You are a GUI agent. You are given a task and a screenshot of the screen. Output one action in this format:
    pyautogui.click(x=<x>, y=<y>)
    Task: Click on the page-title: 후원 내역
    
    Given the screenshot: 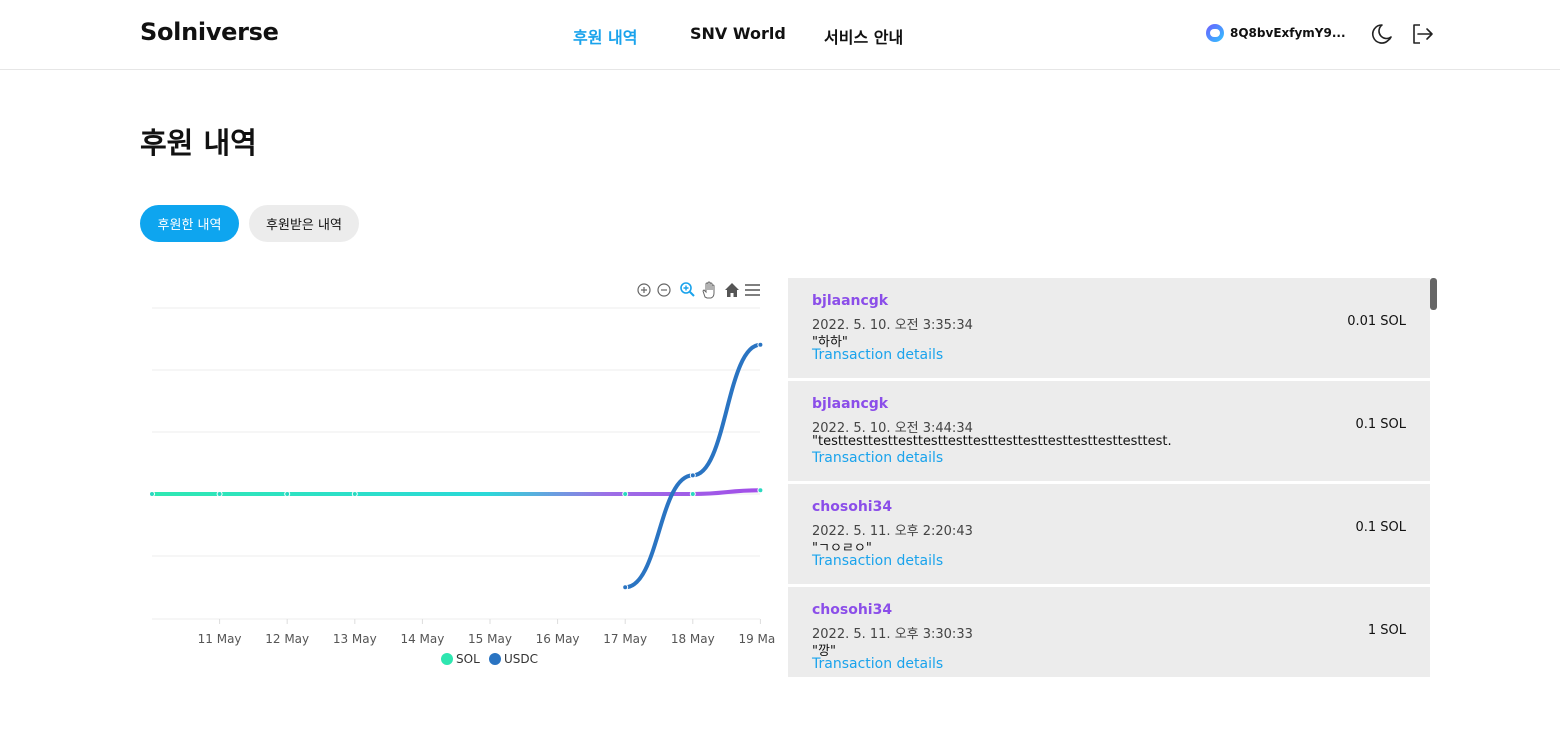 What is the action you would take?
    pyautogui.click(x=198, y=143)
    